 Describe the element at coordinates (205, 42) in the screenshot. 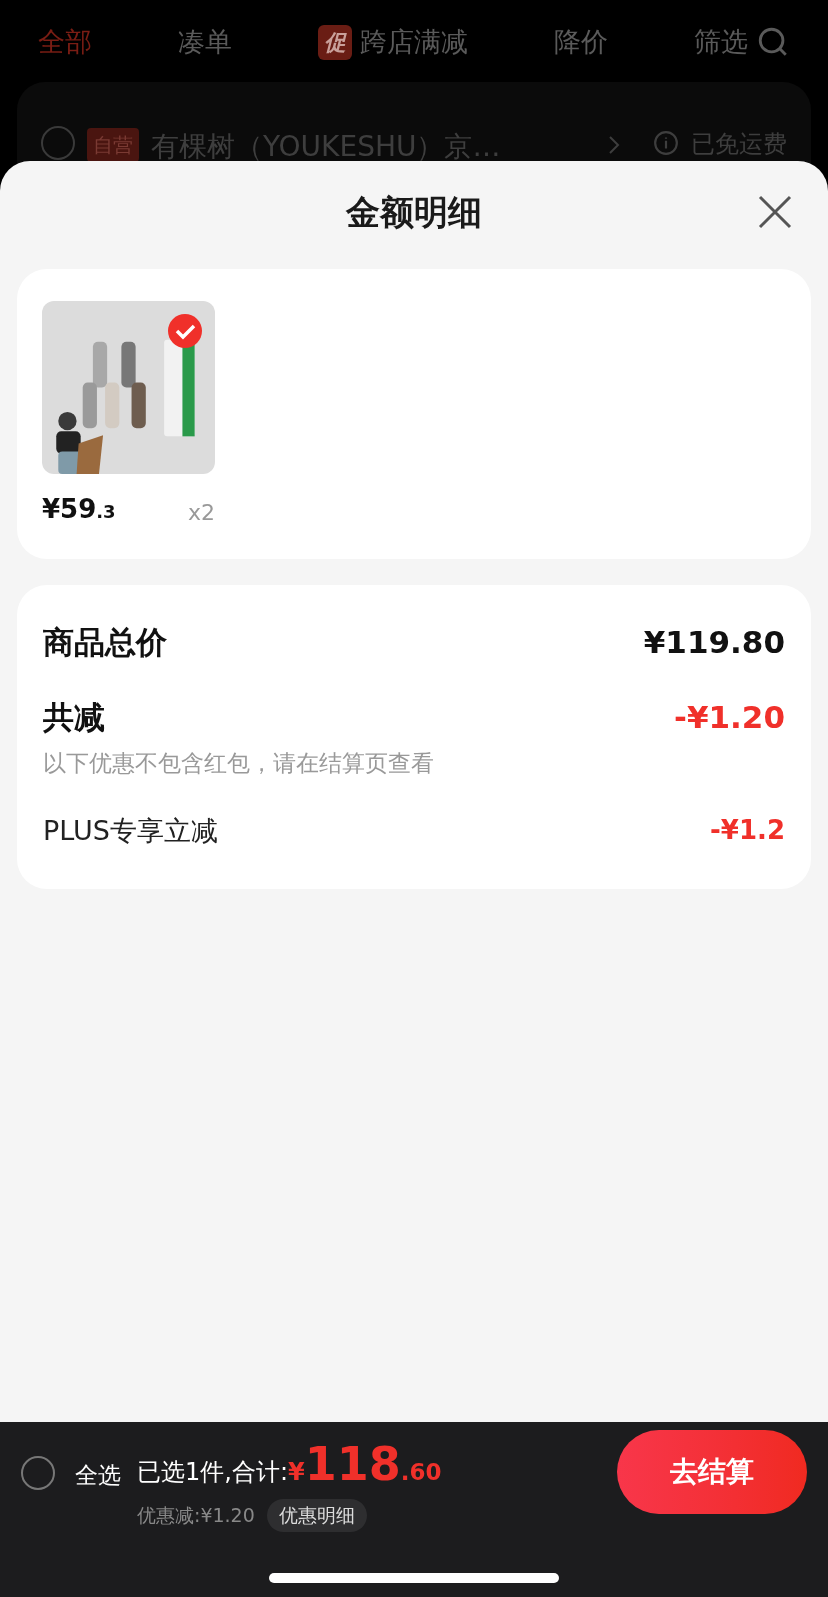

I see `tab: 凑单` at that location.